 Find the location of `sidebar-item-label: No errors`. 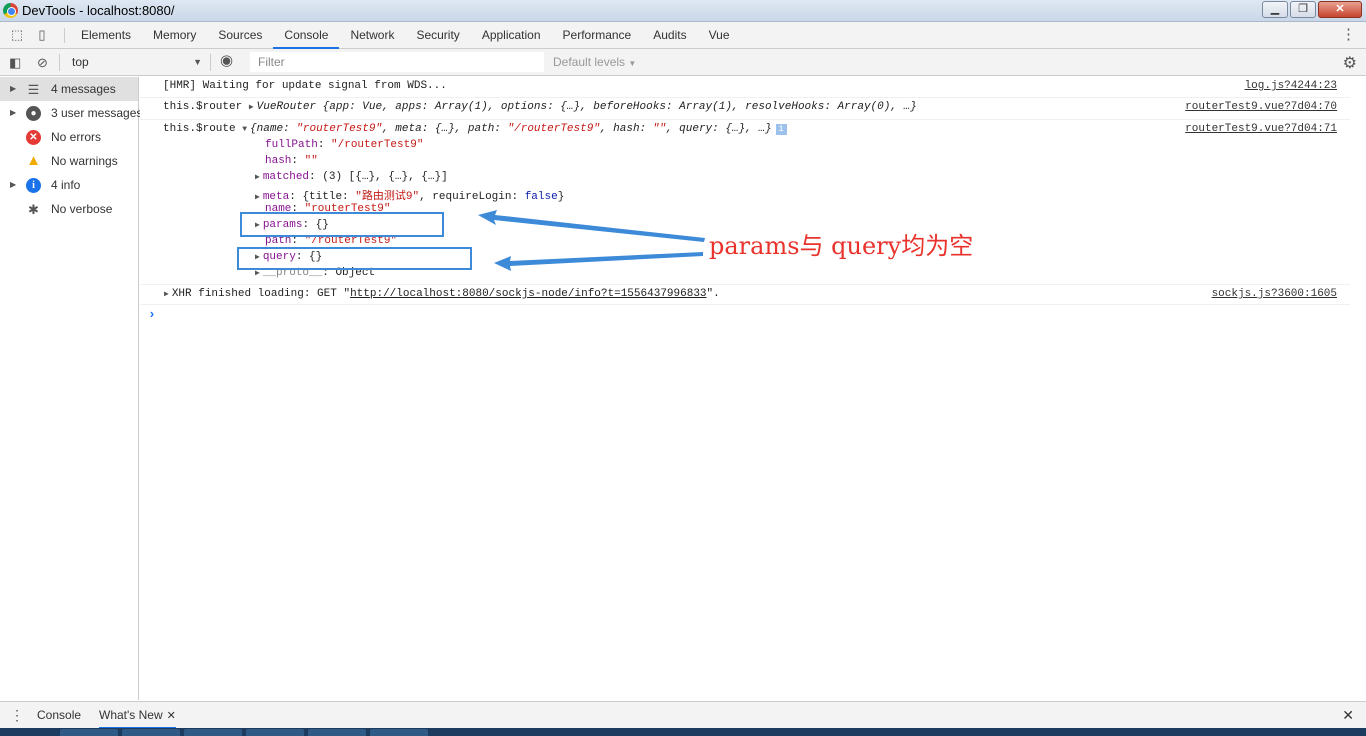

sidebar-item-label: No errors is located at coordinates (76, 137).